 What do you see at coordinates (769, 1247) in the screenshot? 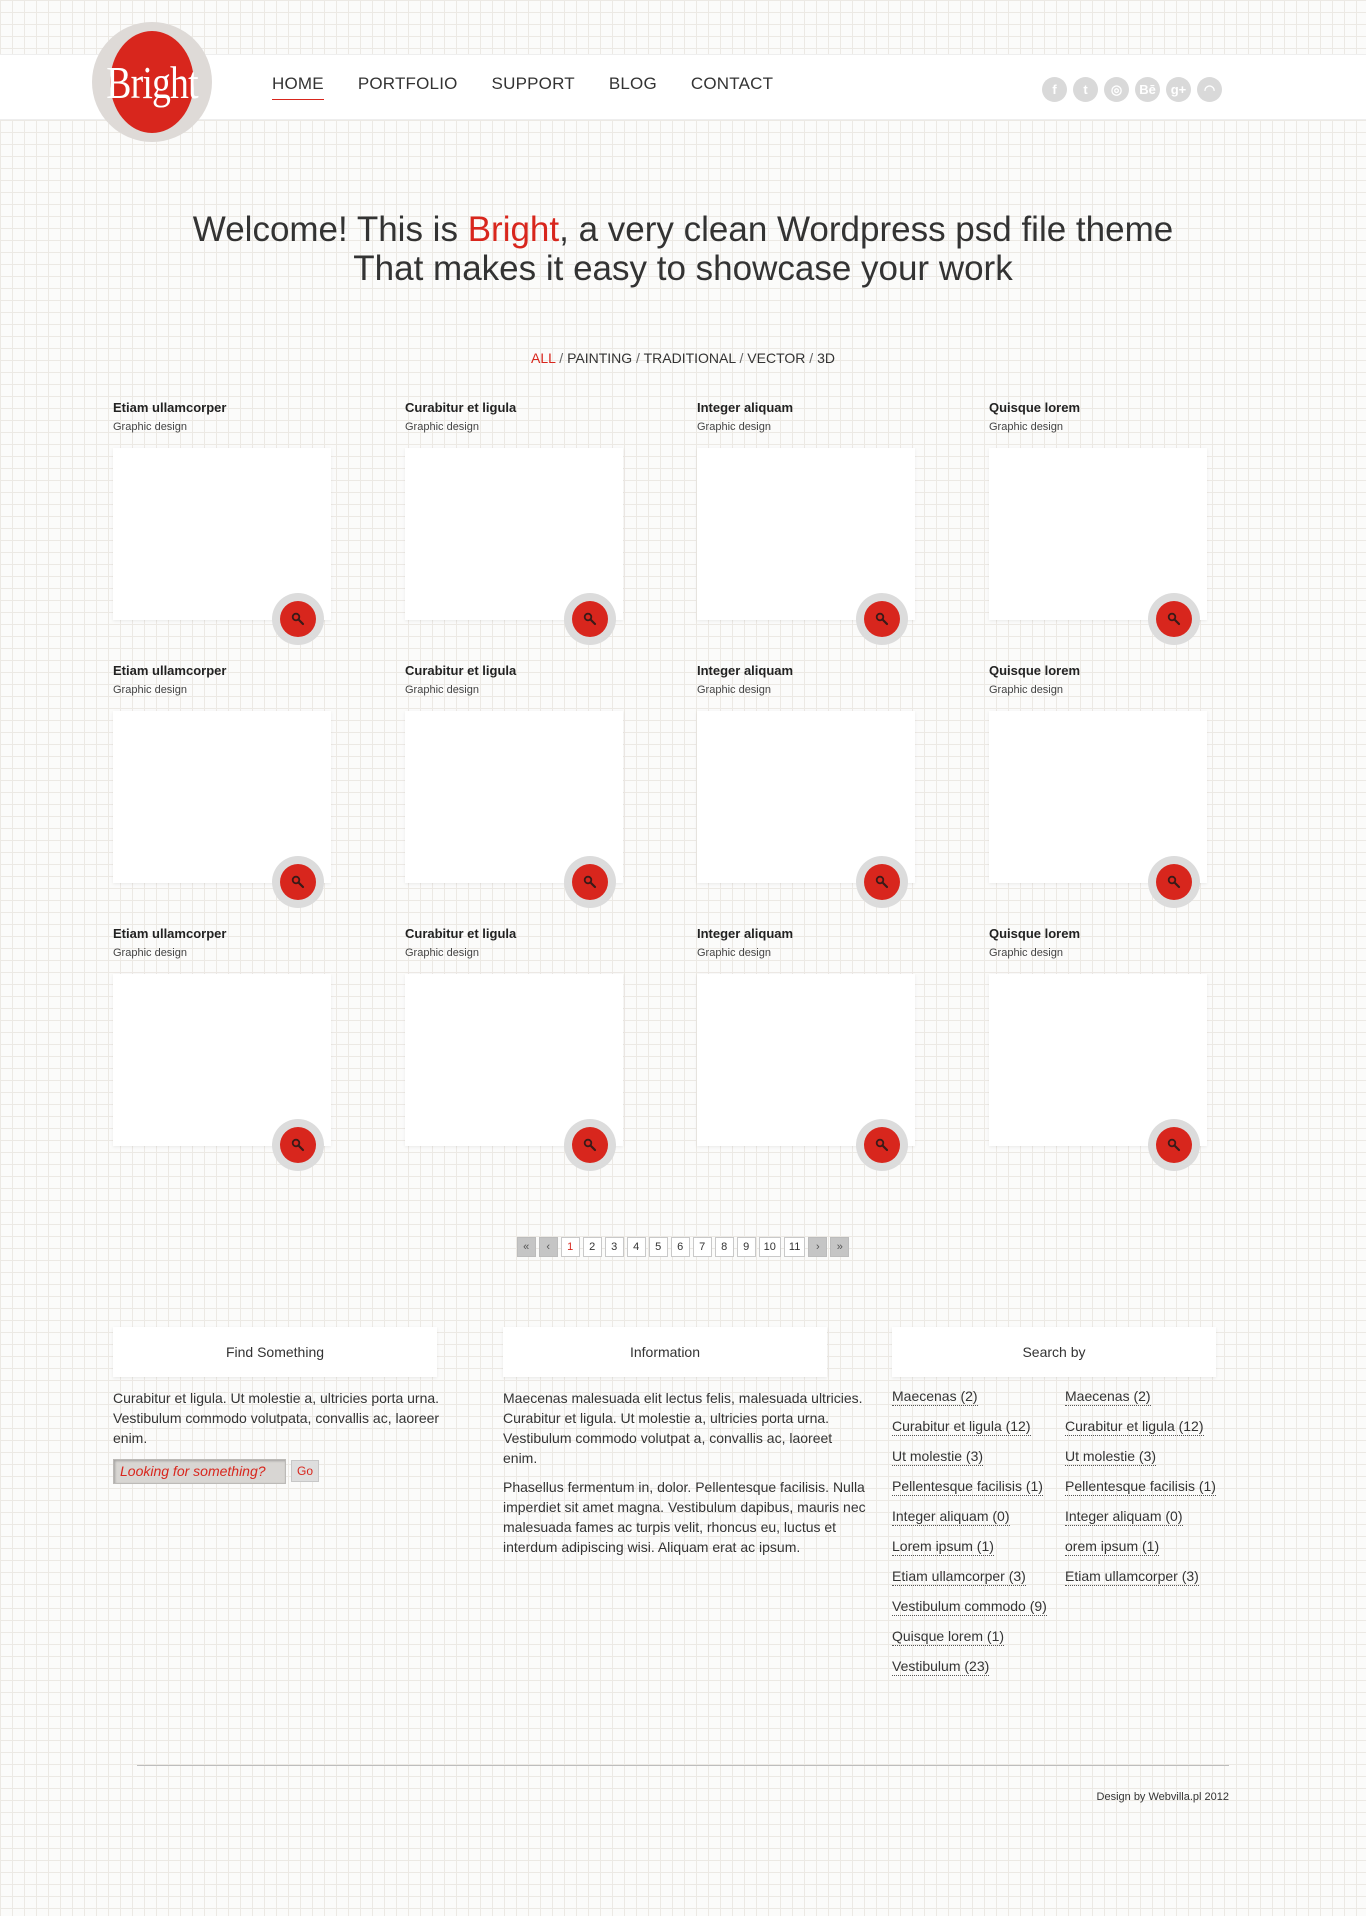
I see `pager-page-10: 10` at bounding box center [769, 1247].